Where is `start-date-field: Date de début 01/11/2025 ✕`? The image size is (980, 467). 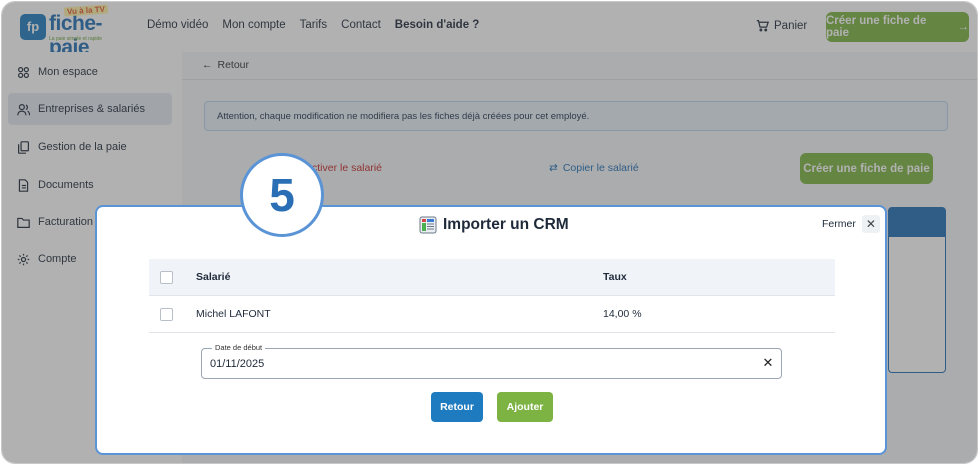
start-date-field: Date de début 01/11/2025 ✕ is located at coordinates (491, 361).